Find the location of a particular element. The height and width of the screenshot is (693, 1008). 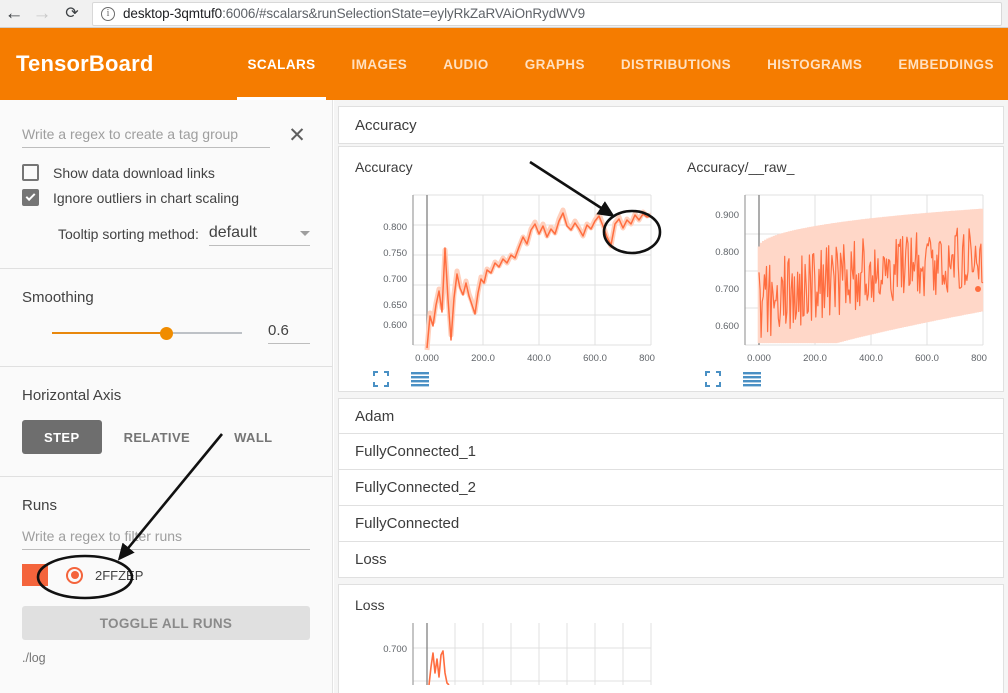

chart-title: Loss is located at coordinates (370, 605).